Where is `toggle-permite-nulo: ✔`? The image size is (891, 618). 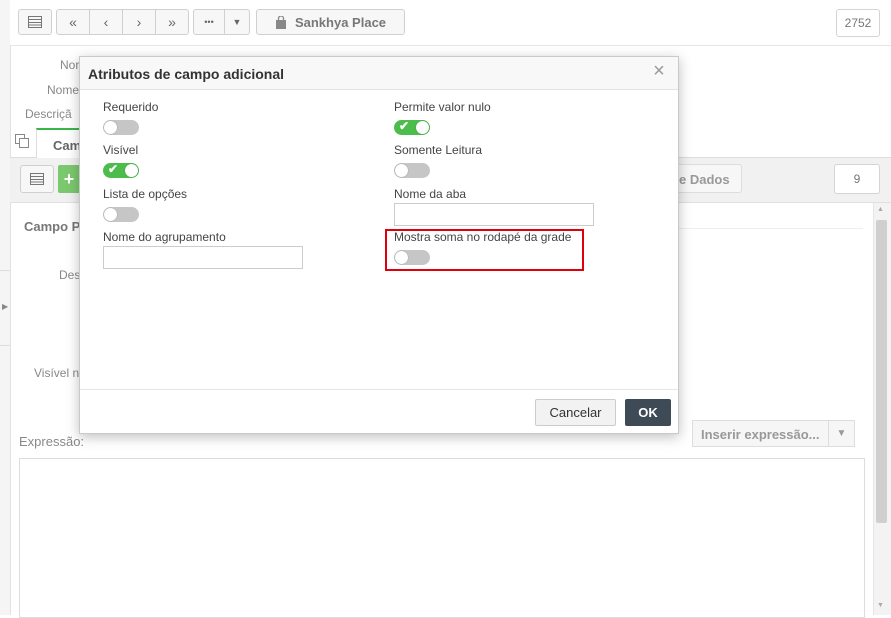 toggle-permite-nulo: ✔ is located at coordinates (412, 127).